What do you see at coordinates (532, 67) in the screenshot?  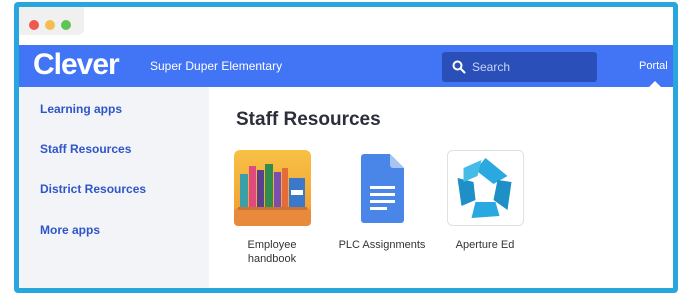 I see `search-input` at bounding box center [532, 67].